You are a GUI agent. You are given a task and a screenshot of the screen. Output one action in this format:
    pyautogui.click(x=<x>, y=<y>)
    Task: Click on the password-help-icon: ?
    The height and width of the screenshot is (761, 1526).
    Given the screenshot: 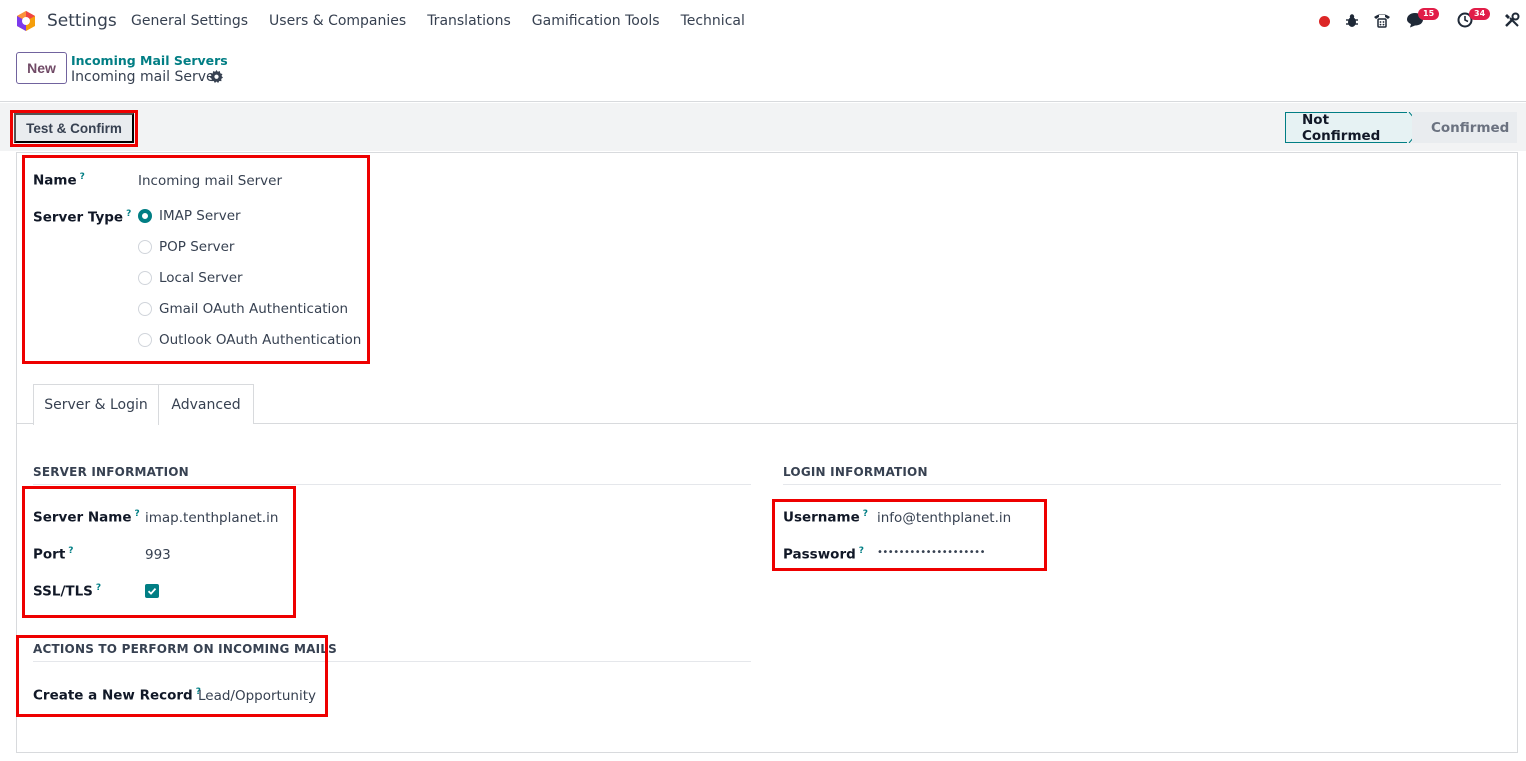 What is the action you would take?
    pyautogui.click(x=861, y=551)
    